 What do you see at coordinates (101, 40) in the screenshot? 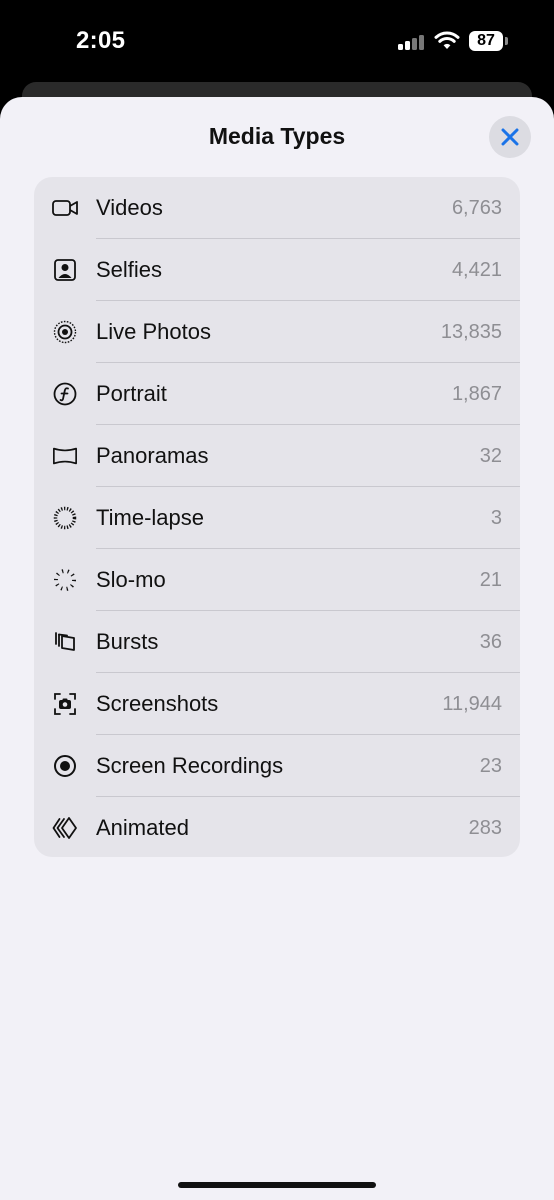
I see `status-time: 2:05` at bounding box center [101, 40].